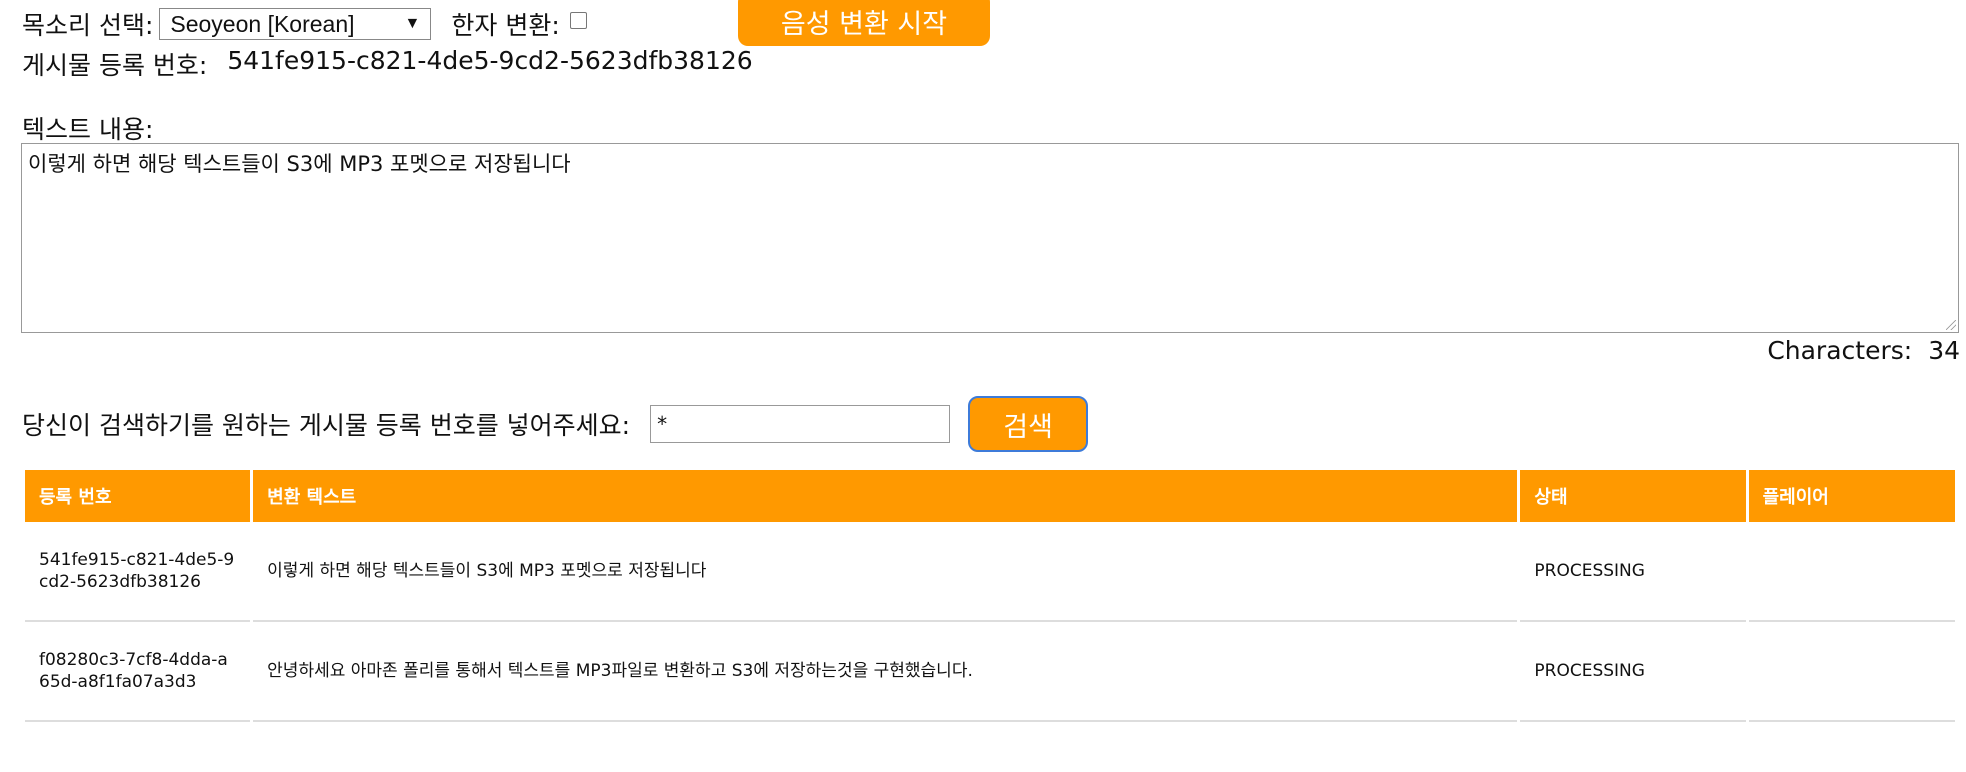  What do you see at coordinates (299, 164) in the screenshot?
I see `text-content-value: 이렇게 하면 해당 텍스트들이 S3에 MP3 포멧으로 저장됩니다` at bounding box center [299, 164].